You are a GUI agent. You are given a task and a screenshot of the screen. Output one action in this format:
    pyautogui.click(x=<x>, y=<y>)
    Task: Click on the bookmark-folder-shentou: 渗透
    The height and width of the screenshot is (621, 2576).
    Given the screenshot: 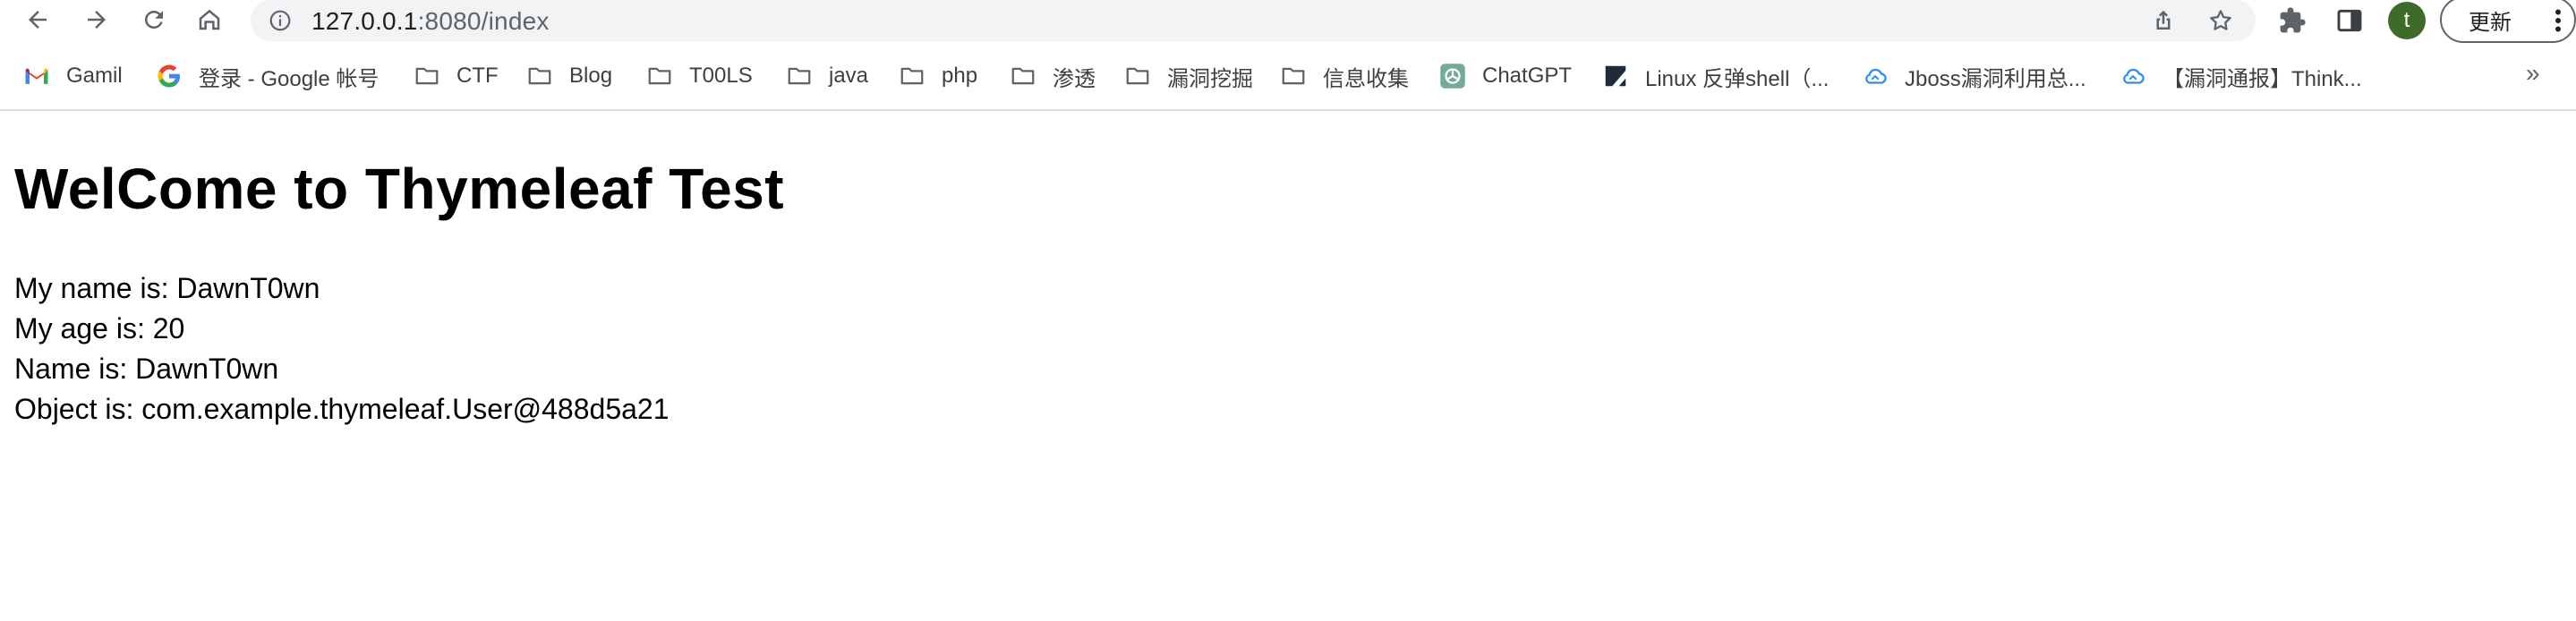 What is the action you would take?
    pyautogui.click(x=1053, y=76)
    